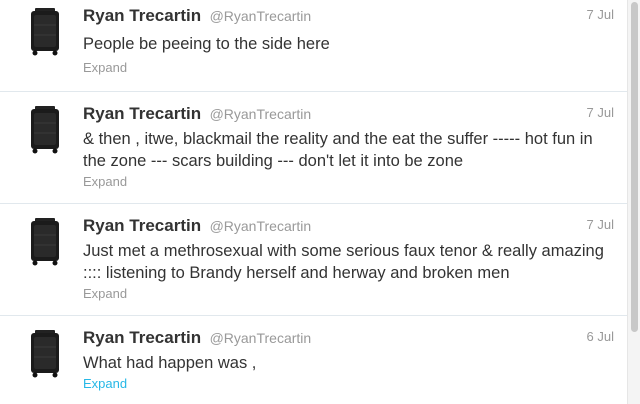 This screenshot has height=404, width=640. I want to click on scrollbar, so click(633, 202).